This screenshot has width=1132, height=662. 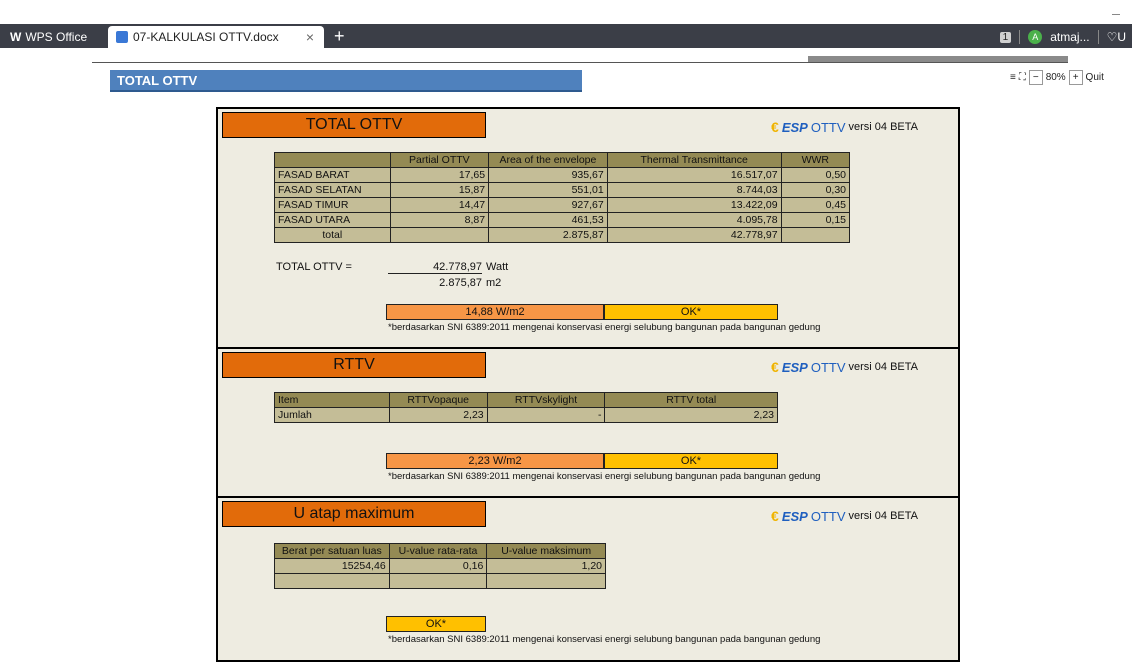 What do you see at coordinates (1056, 77) in the screenshot?
I see `zoom-level: 80%` at bounding box center [1056, 77].